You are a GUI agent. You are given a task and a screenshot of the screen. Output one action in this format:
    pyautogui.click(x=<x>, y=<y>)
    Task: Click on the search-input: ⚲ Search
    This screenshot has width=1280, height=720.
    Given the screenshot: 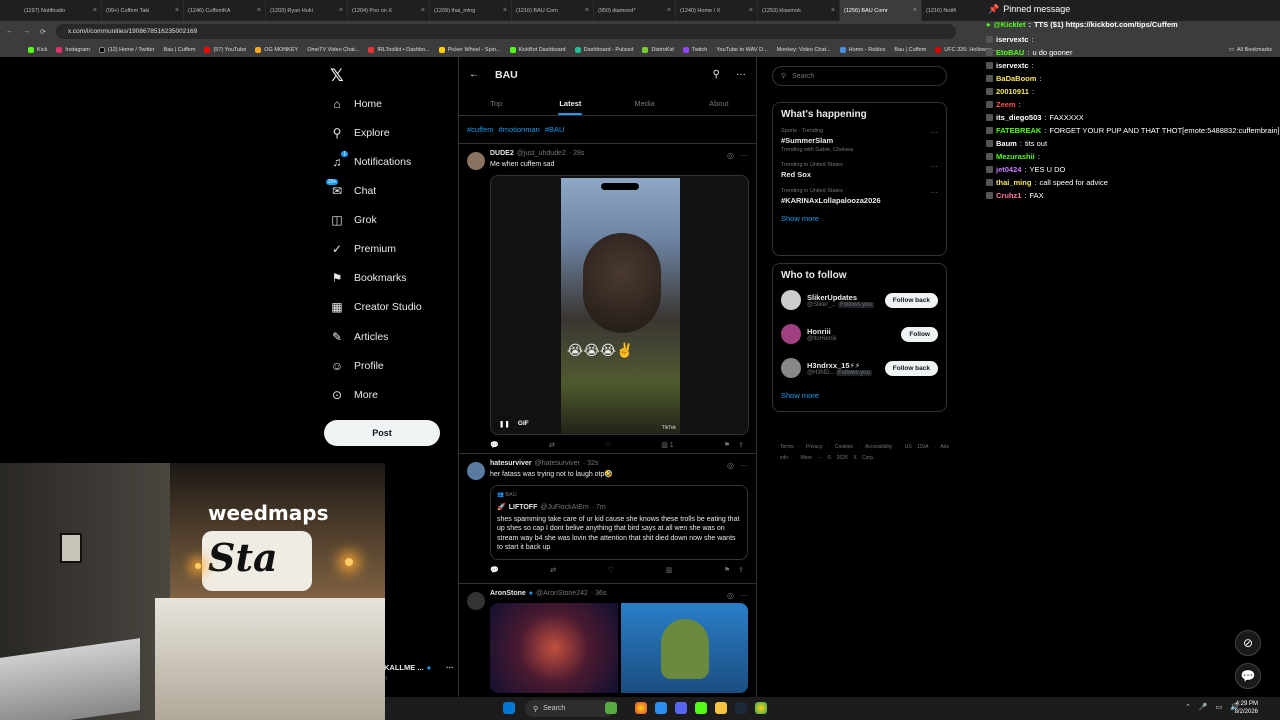 What is the action you would take?
    pyautogui.click(x=859, y=76)
    